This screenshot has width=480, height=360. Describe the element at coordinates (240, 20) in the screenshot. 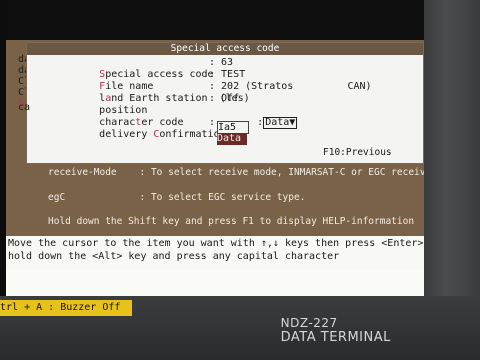

I see `monitor-bezel-top` at that location.